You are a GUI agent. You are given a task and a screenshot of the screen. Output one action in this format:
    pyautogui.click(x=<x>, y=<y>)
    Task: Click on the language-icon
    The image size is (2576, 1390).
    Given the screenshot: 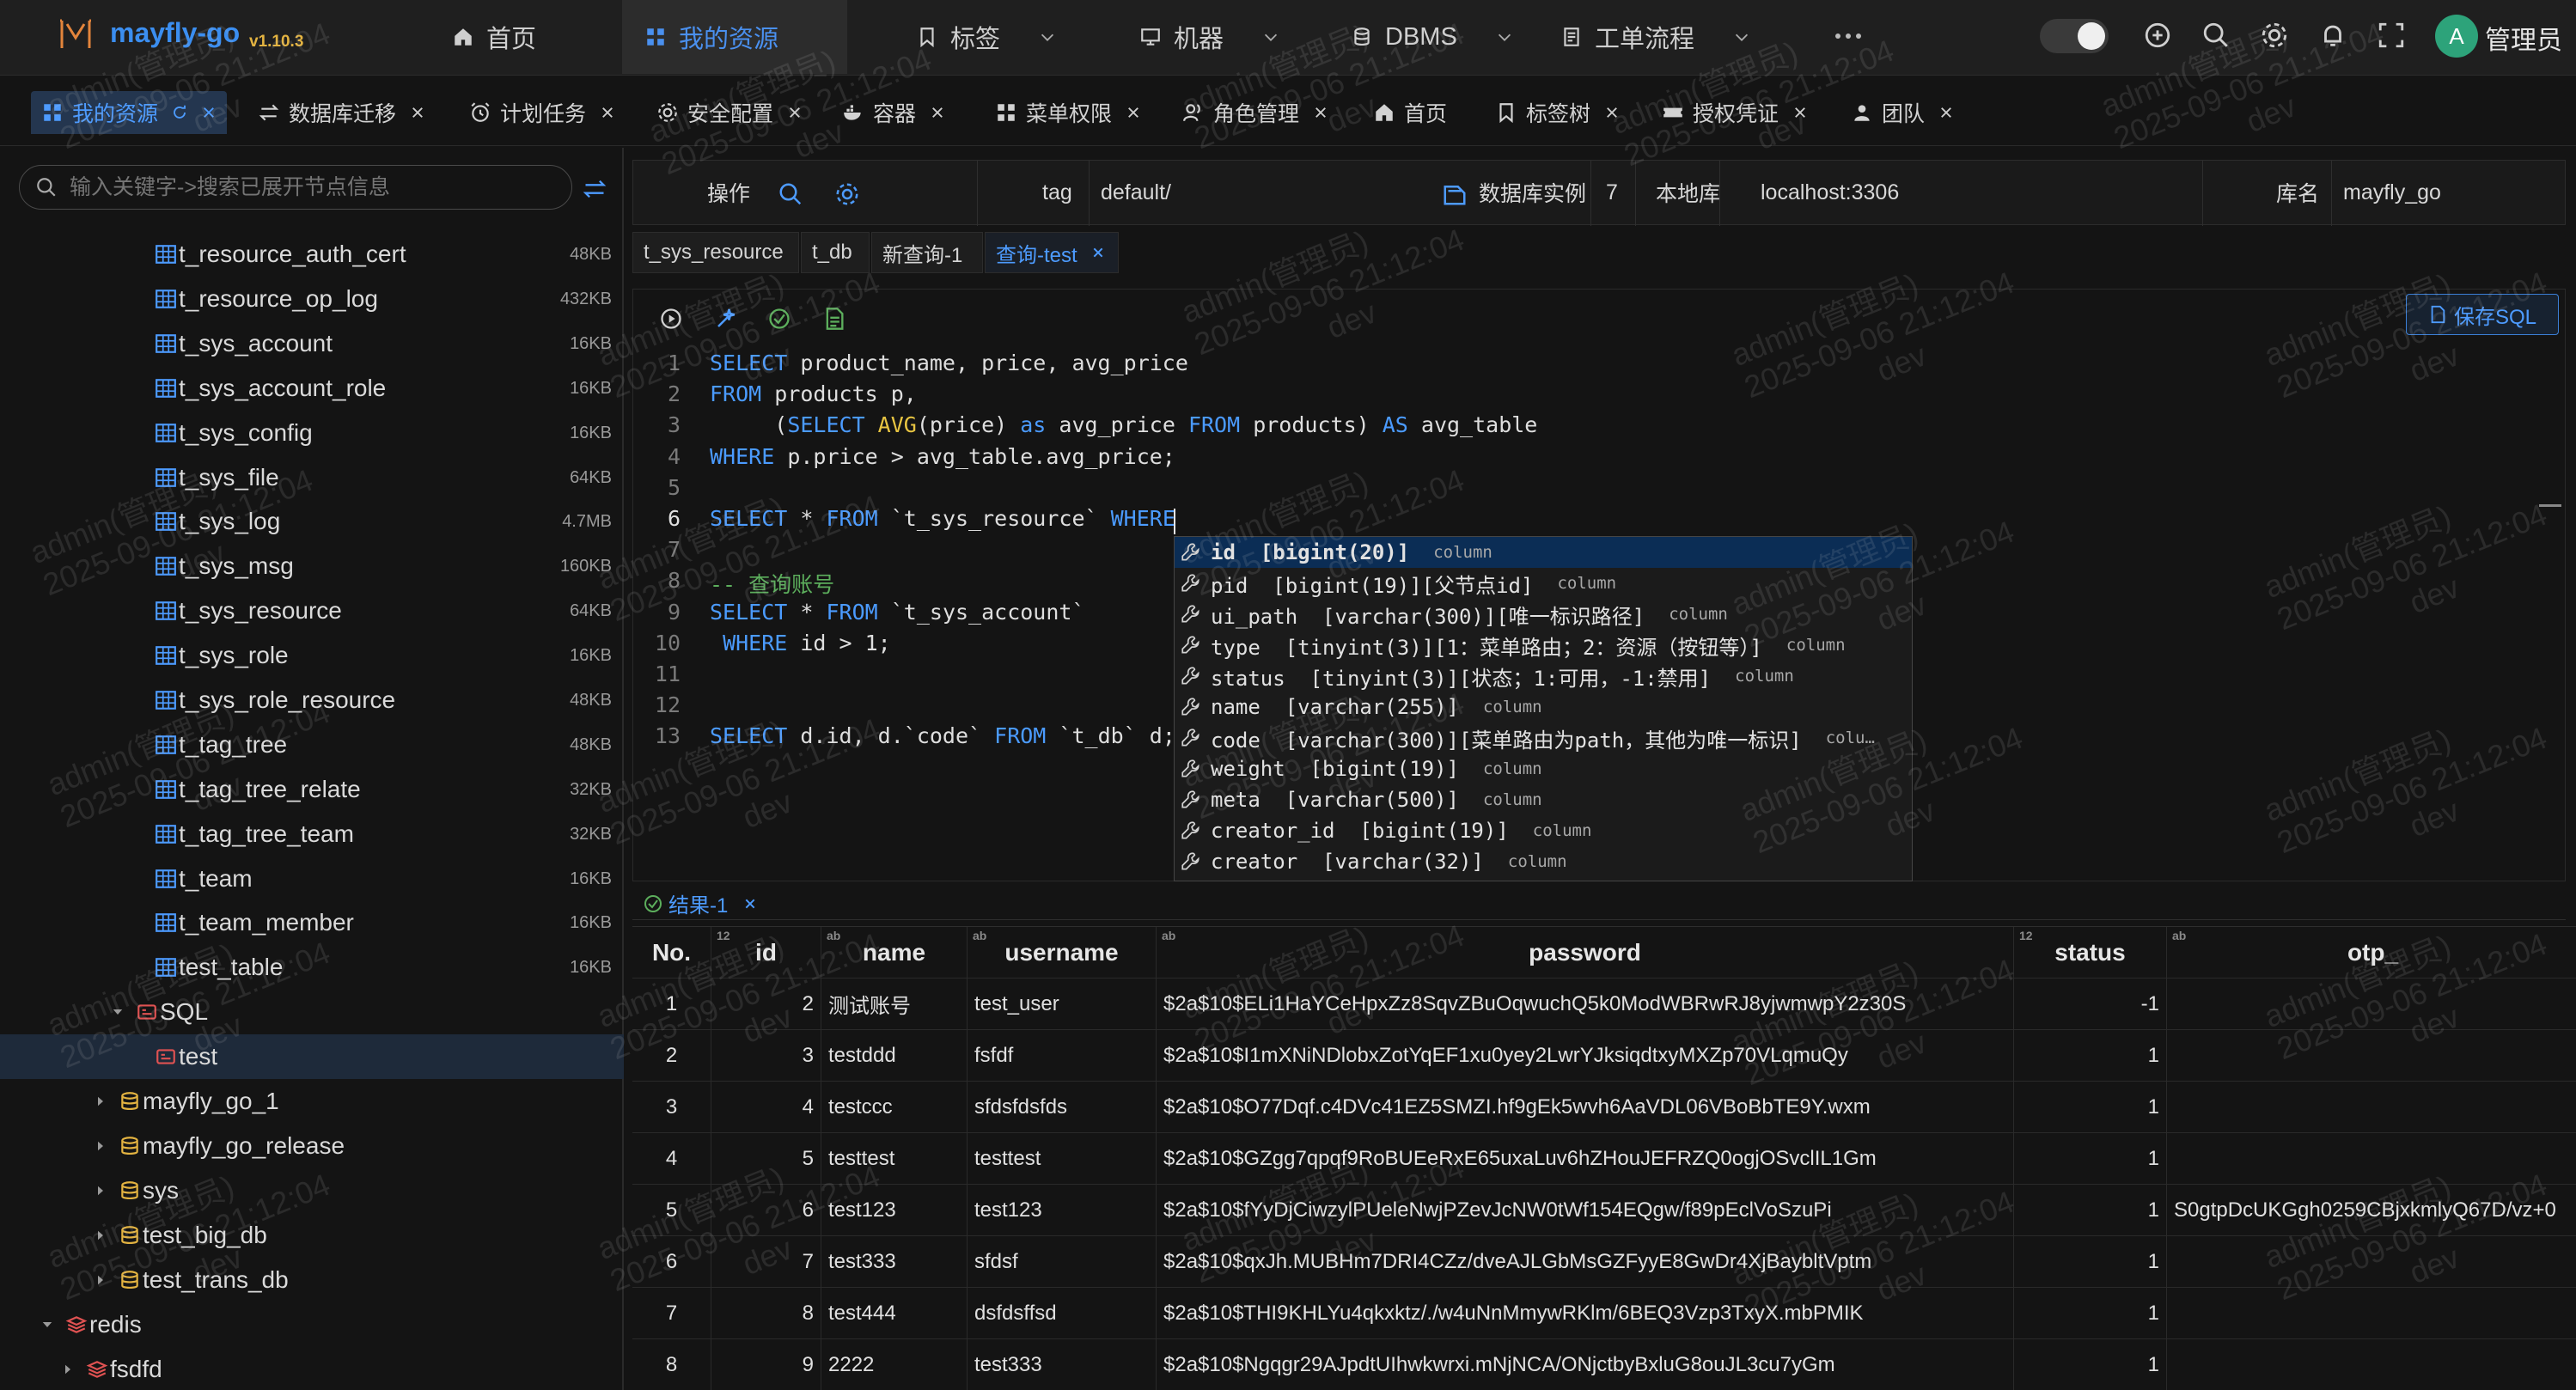 What is the action you would take?
    pyautogui.click(x=2157, y=35)
    